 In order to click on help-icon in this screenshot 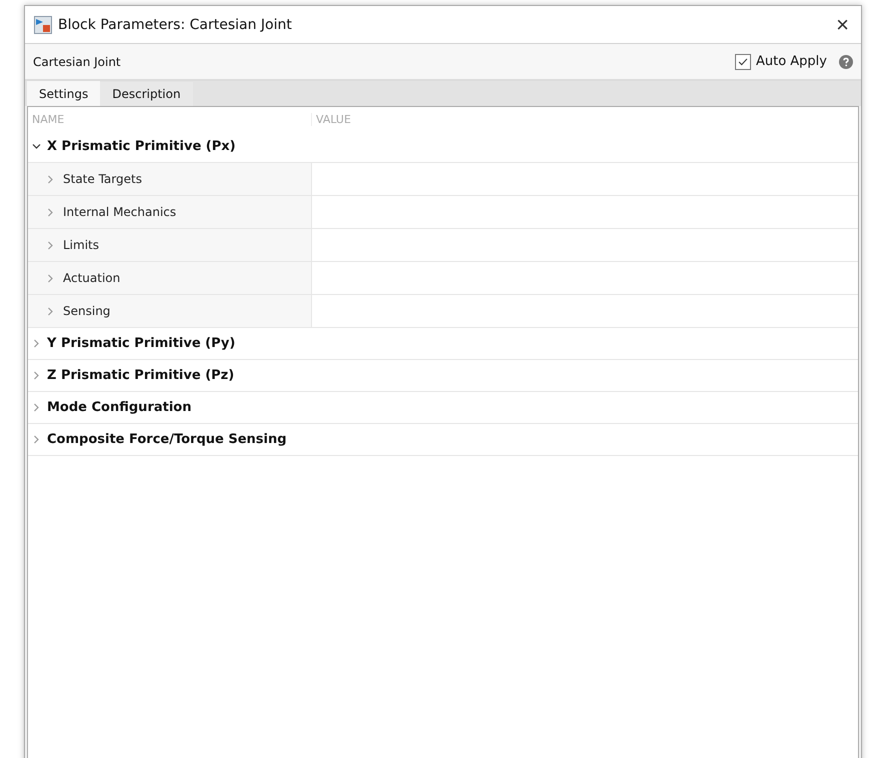, I will do `click(846, 61)`.